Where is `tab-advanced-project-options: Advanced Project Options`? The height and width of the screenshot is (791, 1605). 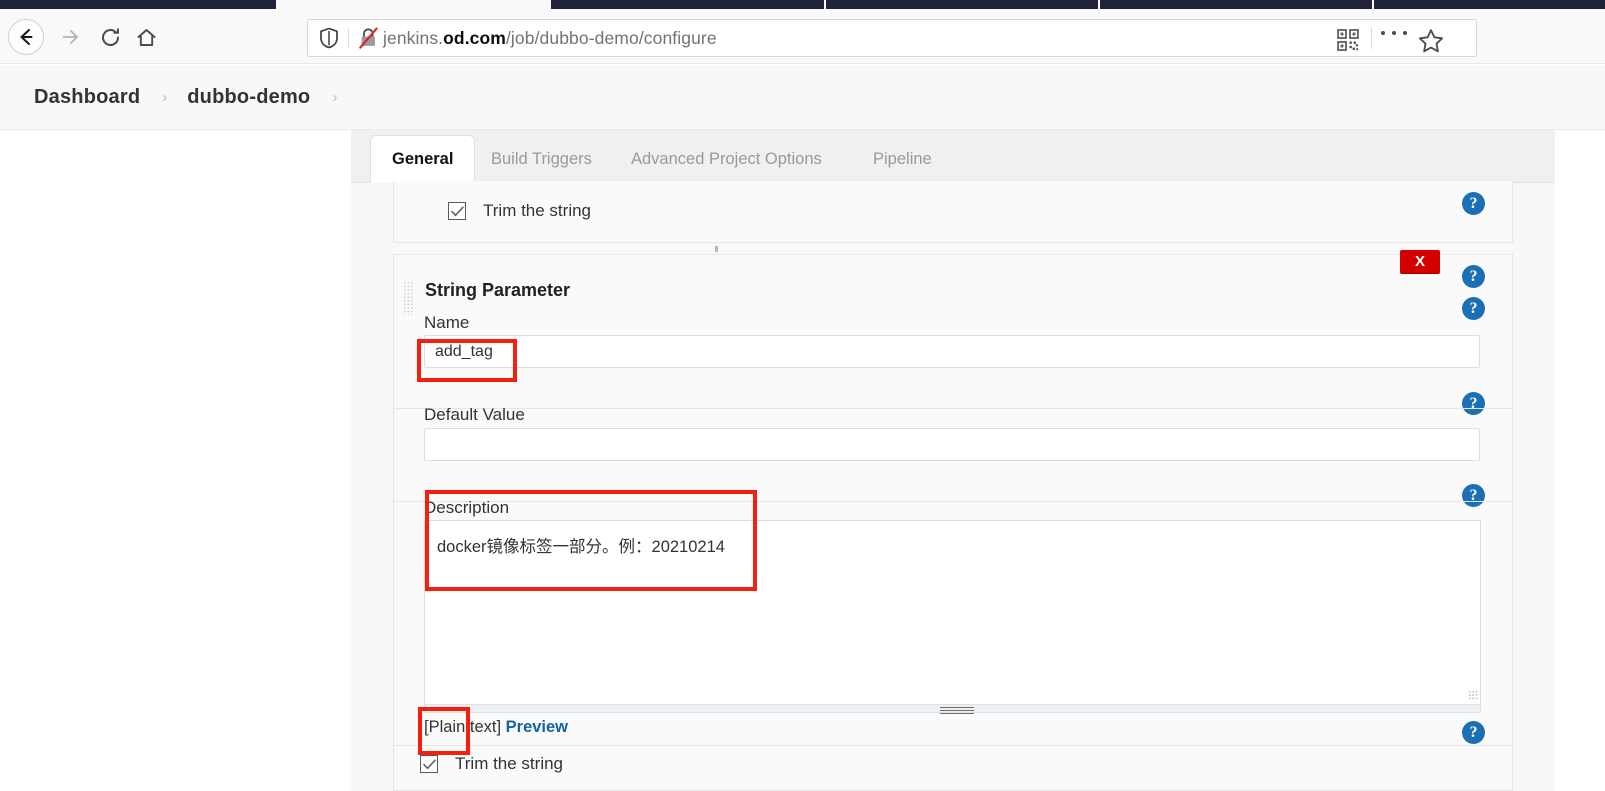
tab-advanced-project-options: Advanced Project Options is located at coordinates (726, 159).